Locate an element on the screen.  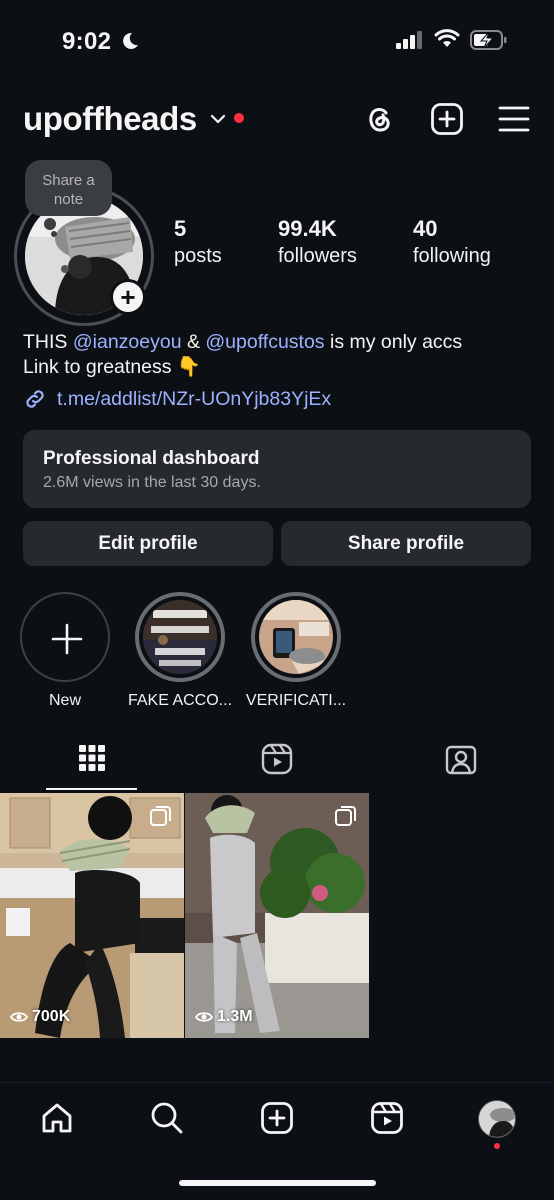
note-tail is located at coordinates (50, 224).